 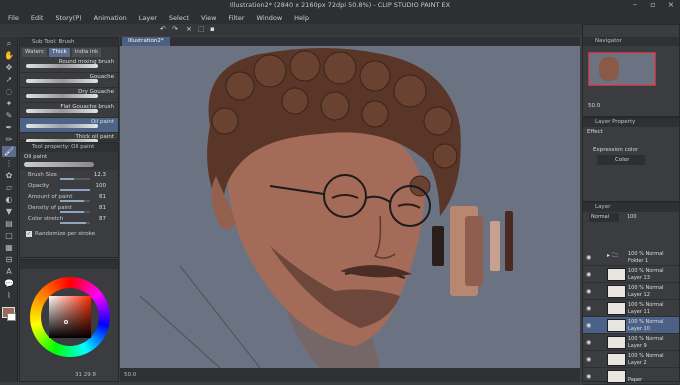 What do you see at coordinates (631, 308) in the screenshot?
I see `layer-row: ◉ 100 % Normal Layer 11` at bounding box center [631, 308].